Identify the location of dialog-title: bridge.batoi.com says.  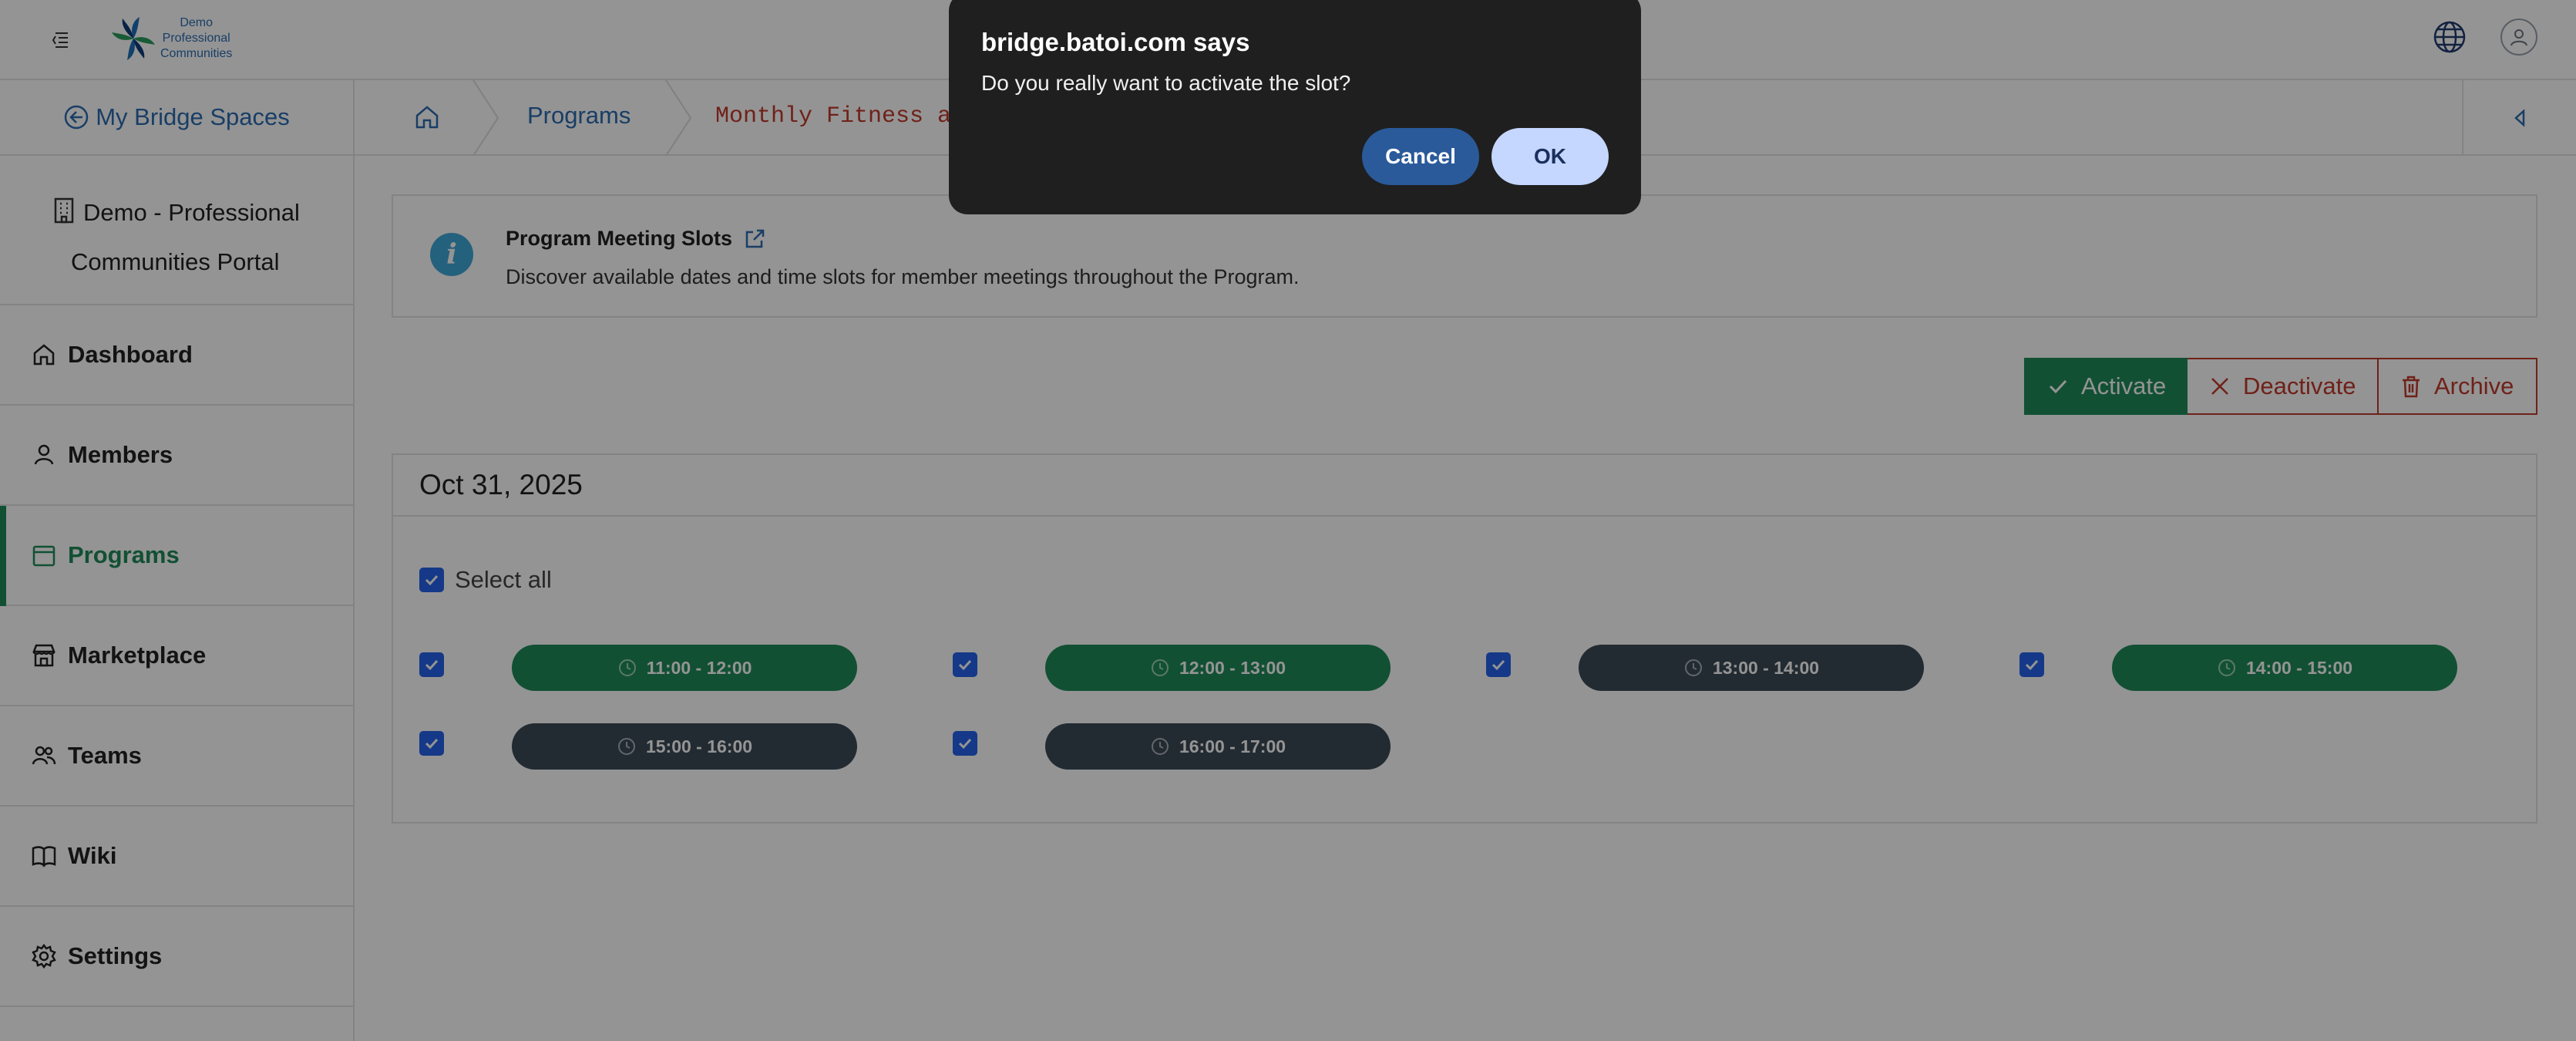
(1115, 42).